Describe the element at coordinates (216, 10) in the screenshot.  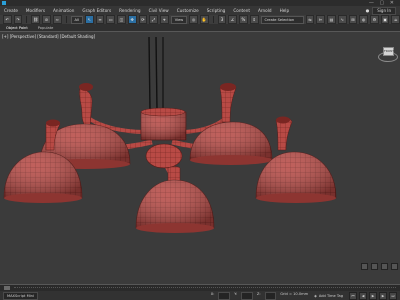
I see `menu-scripting: Scripting` at that location.